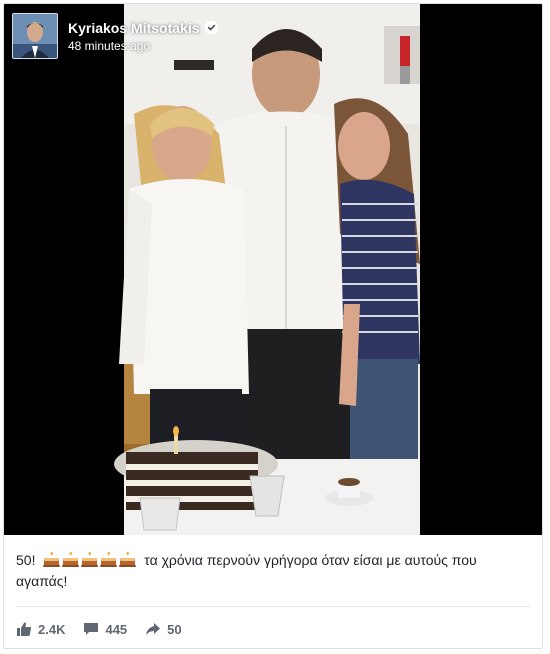 The image size is (550, 654). I want to click on share-arrow-icon, so click(153, 629).